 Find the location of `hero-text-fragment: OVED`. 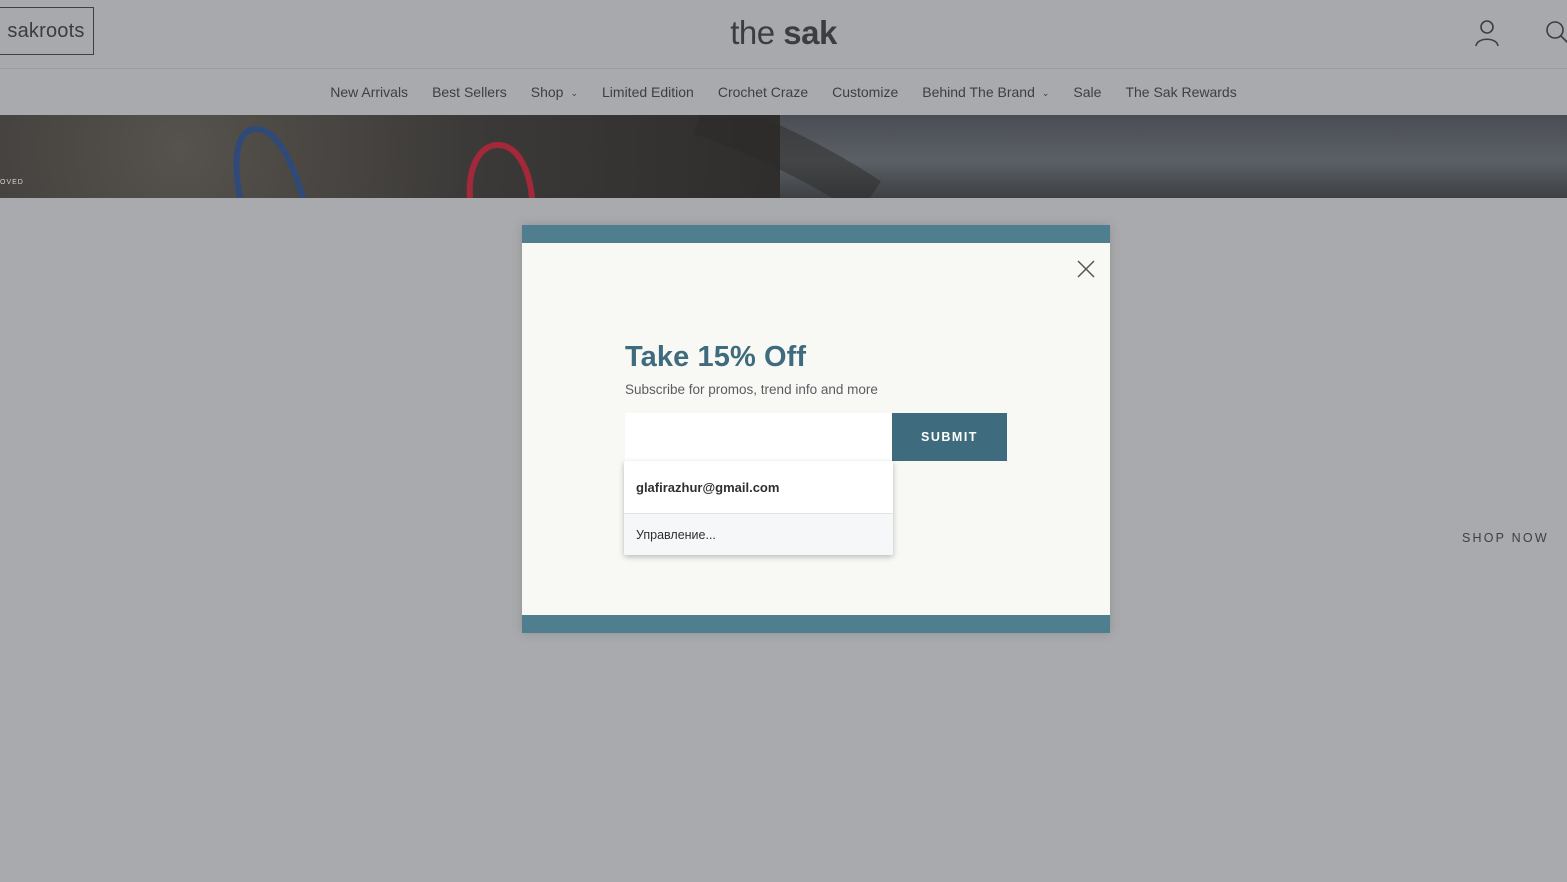

hero-text-fragment: OVED is located at coordinates (12, 182).